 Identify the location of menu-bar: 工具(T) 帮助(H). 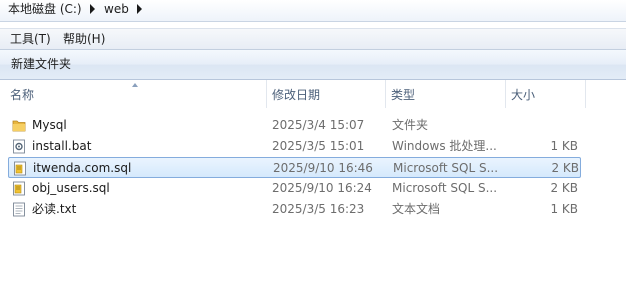
(313, 39).